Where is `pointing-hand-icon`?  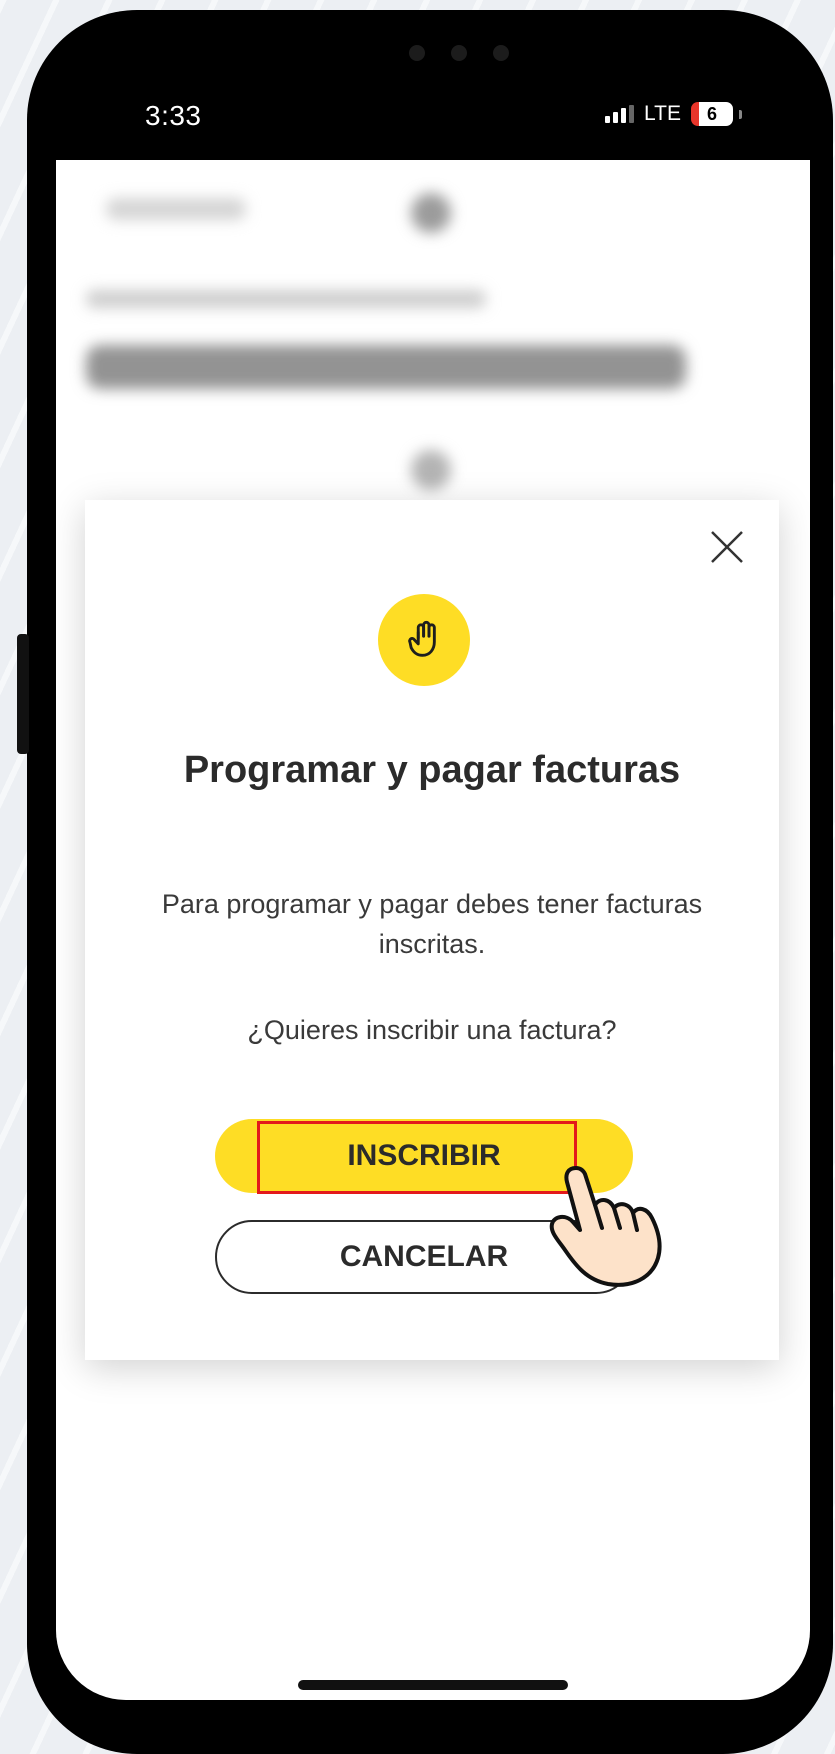
pointing-hand-icon is located at coordinates (605, 1226).